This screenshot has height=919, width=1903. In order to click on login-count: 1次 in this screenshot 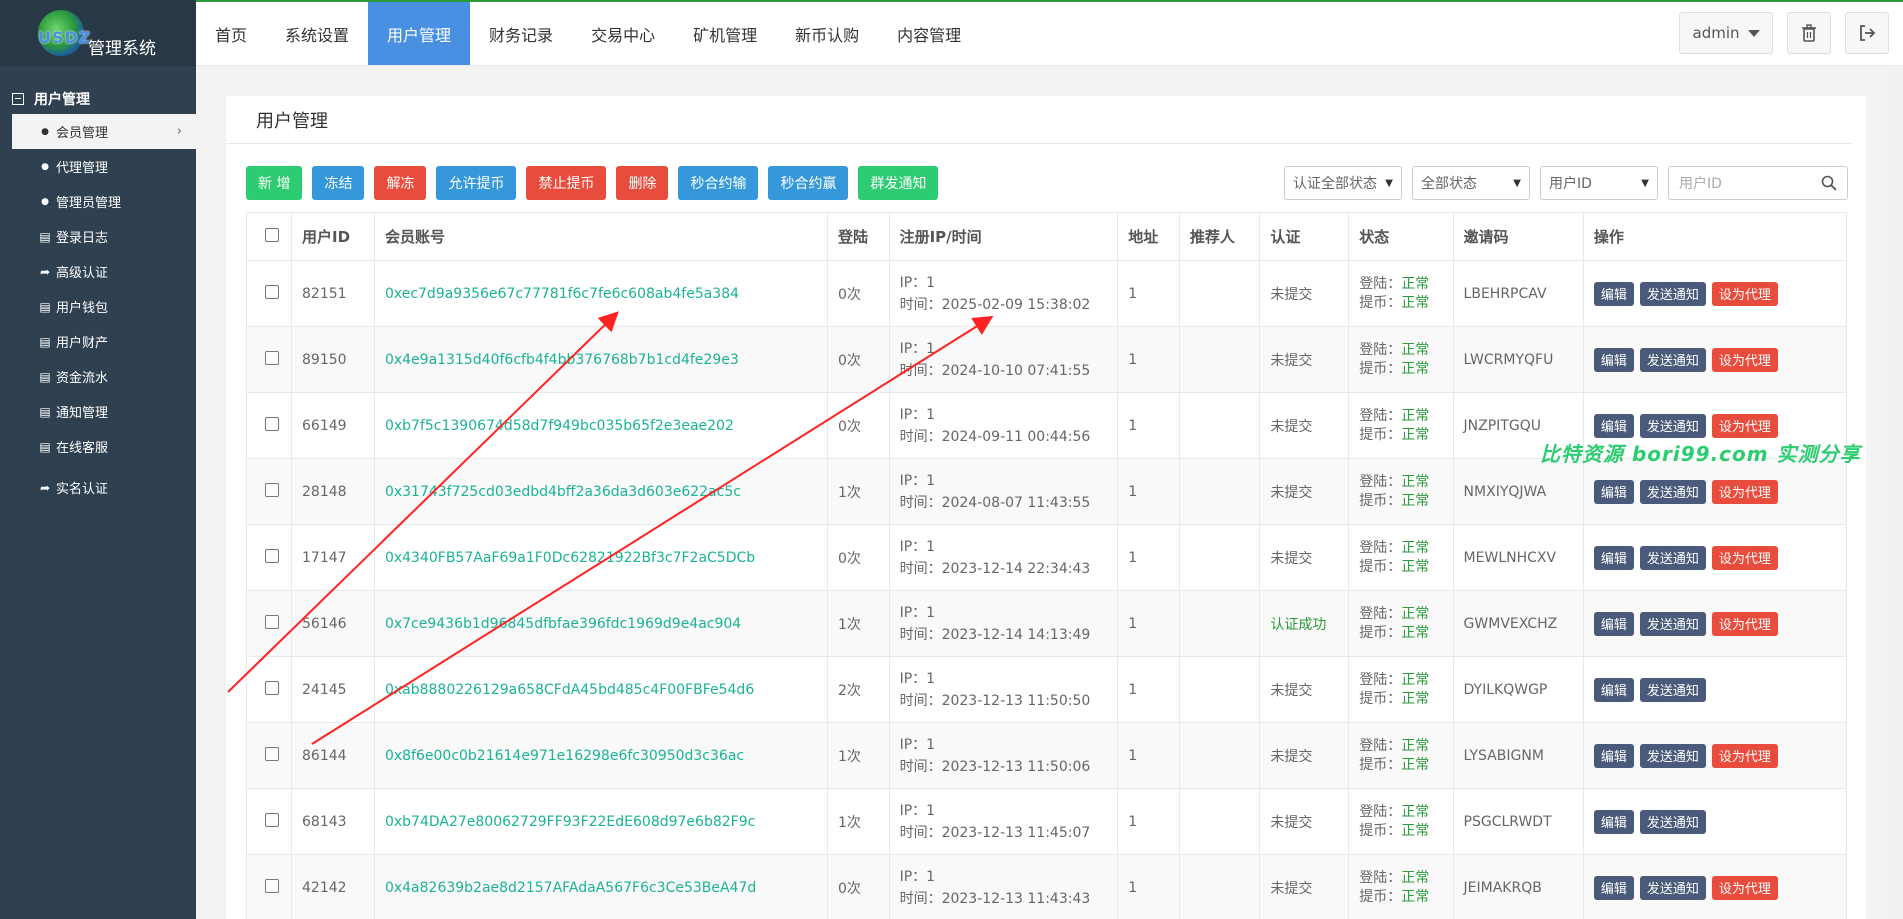, I will do `click(849, 492)`.